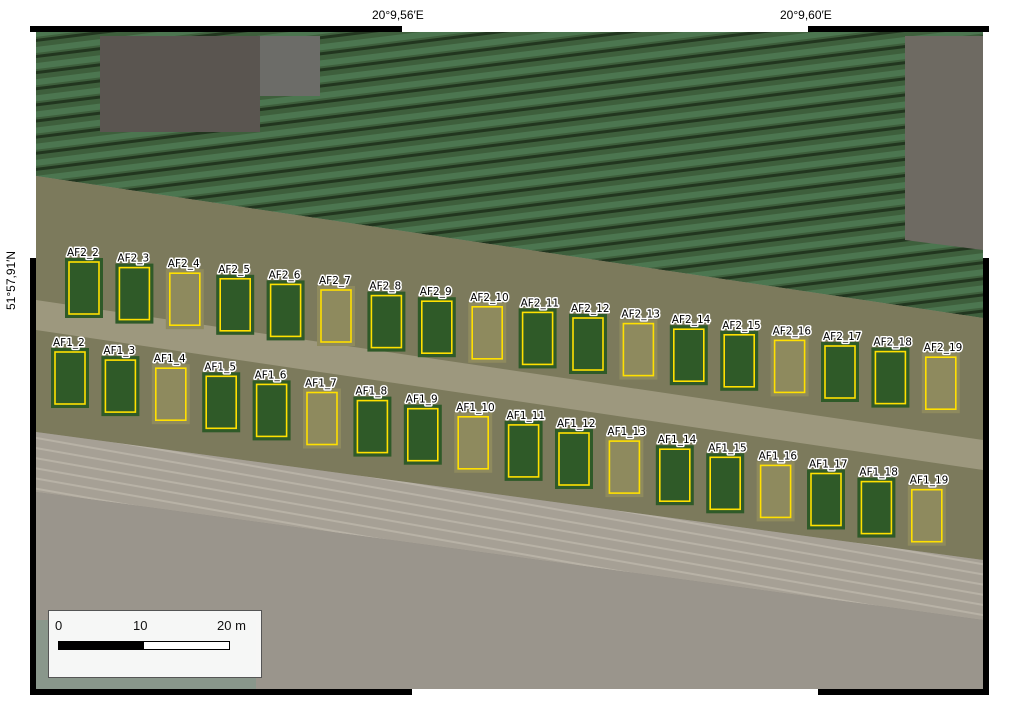 The height and width of the screenshot is (722, 1024). What do you see at coordinates (335, 281) in the screenshot?
I see `plot-label-af2-7: AF2_7` at bounding box center [335, 281].